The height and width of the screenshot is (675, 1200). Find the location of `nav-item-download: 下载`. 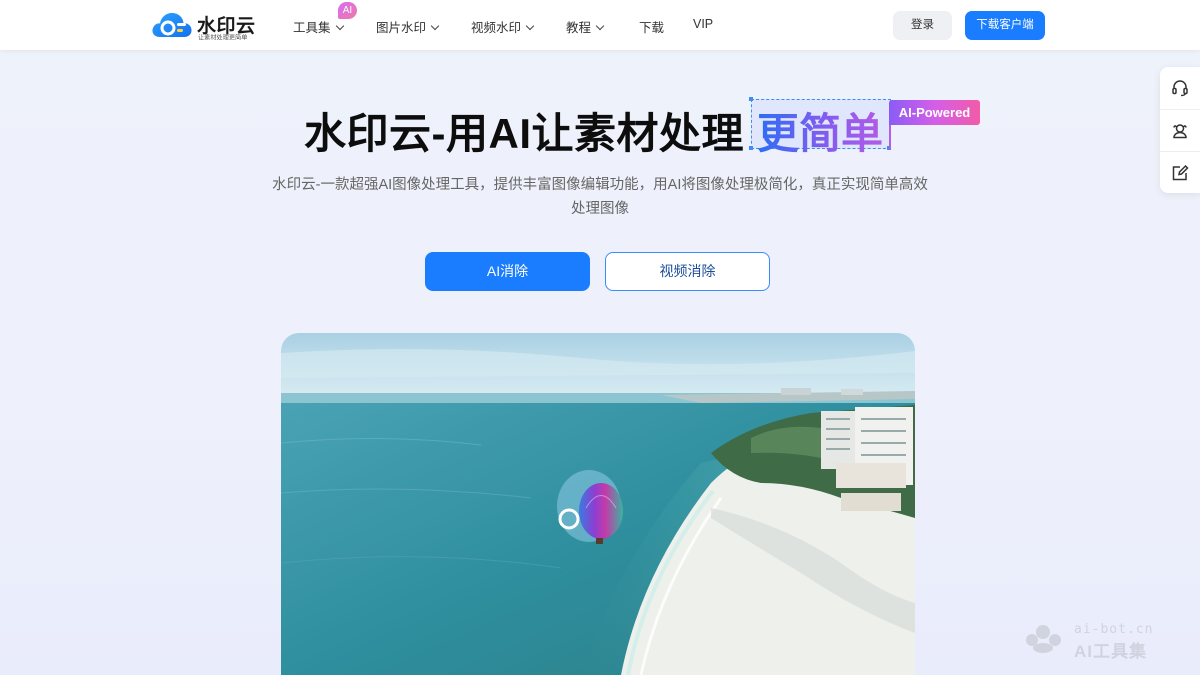

nav-item-download: 下载 is located at coordinates (651, 26).